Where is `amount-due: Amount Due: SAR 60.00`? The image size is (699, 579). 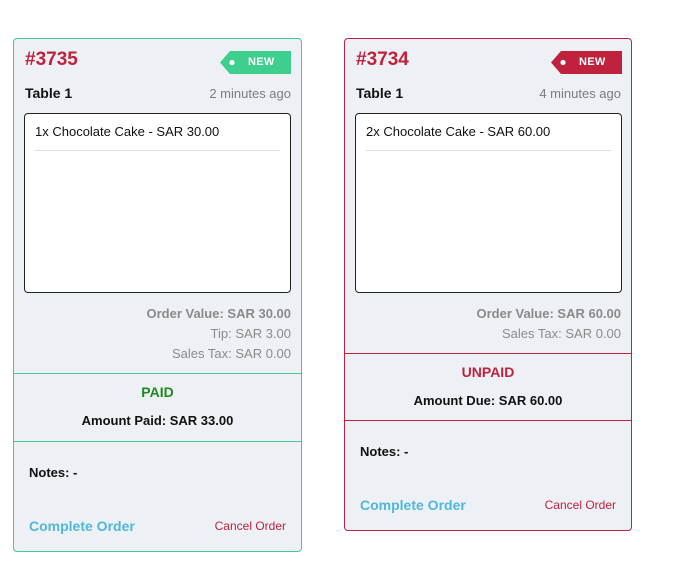
amount-due: Amount Due: SAR 60.00 is located at coordinates (488, 400).